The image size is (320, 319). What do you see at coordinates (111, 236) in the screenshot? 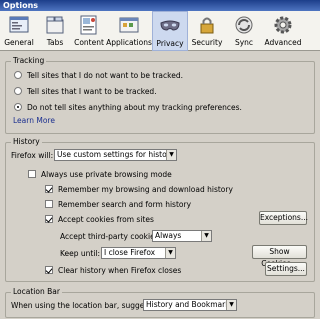
I see `third-party-label: Accept third-party cookies:` at bounding box center [111, 236].